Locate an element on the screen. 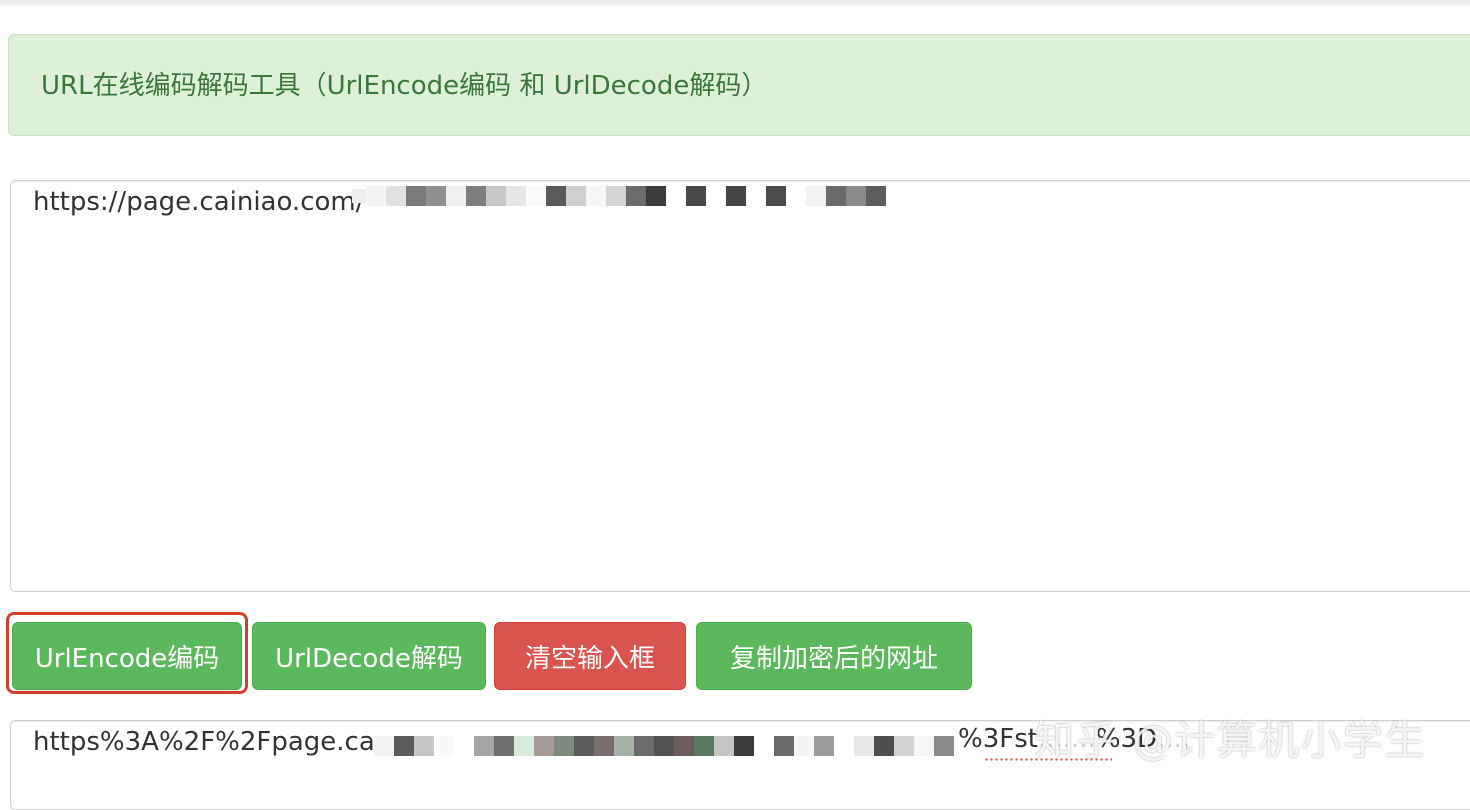 This screenshot has height=810, width=1470. tool-header-panel: URL在线编码解码工具（UrlEncode编码 和 UrlDecode解码） is located at coordinates (739, 85).